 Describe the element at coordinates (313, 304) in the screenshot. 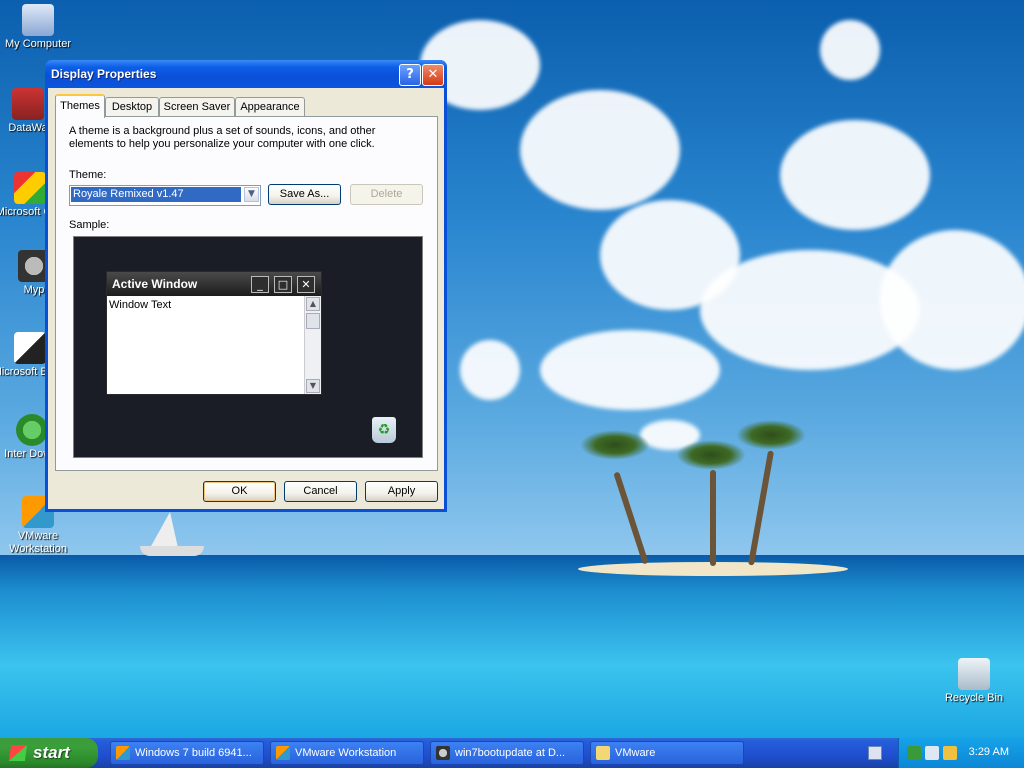

I see `scroll-up-icon: ▲` at that location.